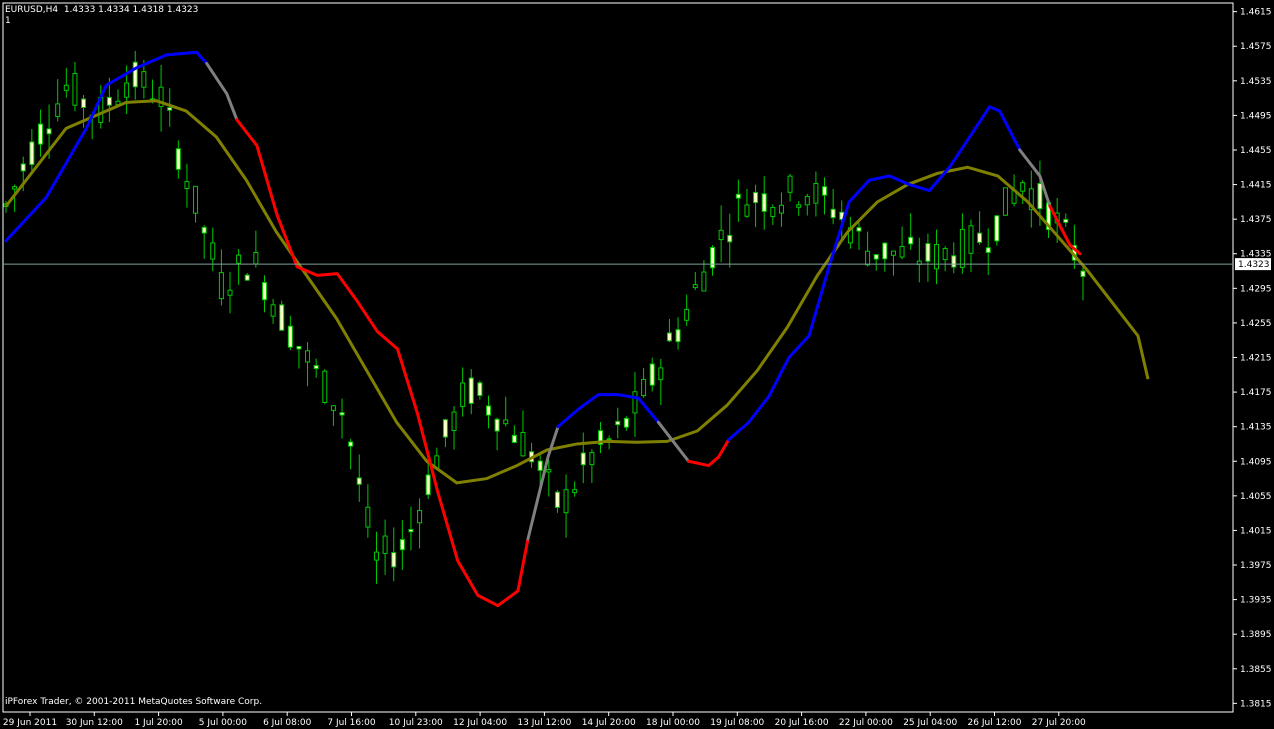 Image resolution: width=1274 pixels, height=729 pixels. What do you see at coordinates (222, 92) in the screenshot?
I see `fast-ma-segment-gray` at bounding box center [222, 92].